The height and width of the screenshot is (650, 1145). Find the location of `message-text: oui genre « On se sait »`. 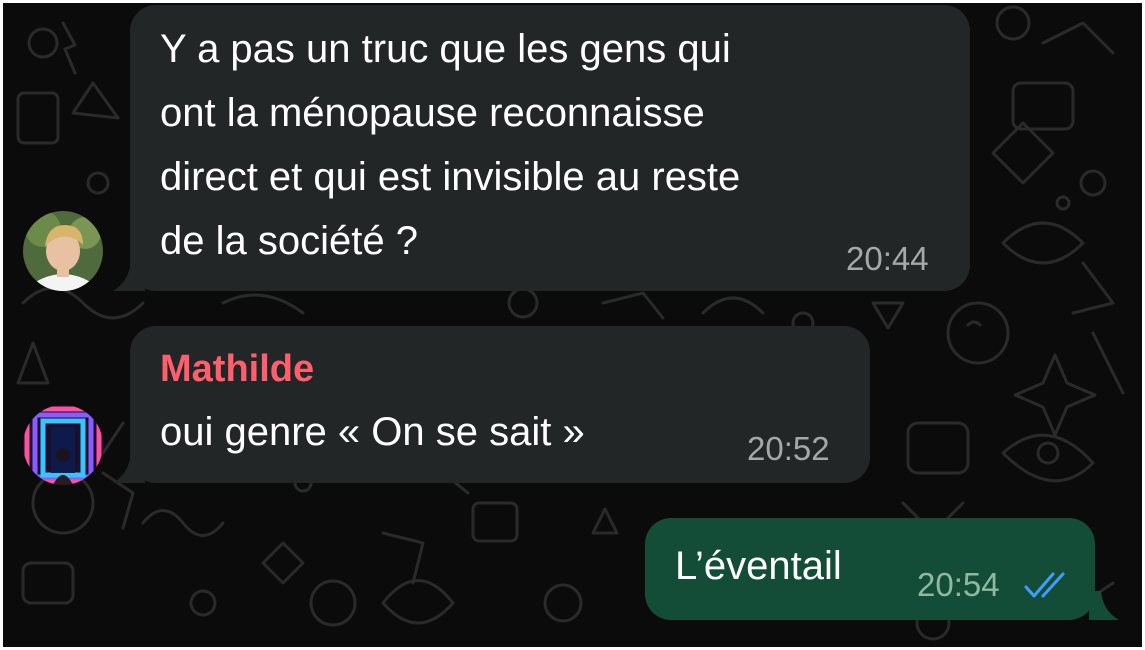

message-text: oui genre « On se sait » is located at coordinates (372, 432).